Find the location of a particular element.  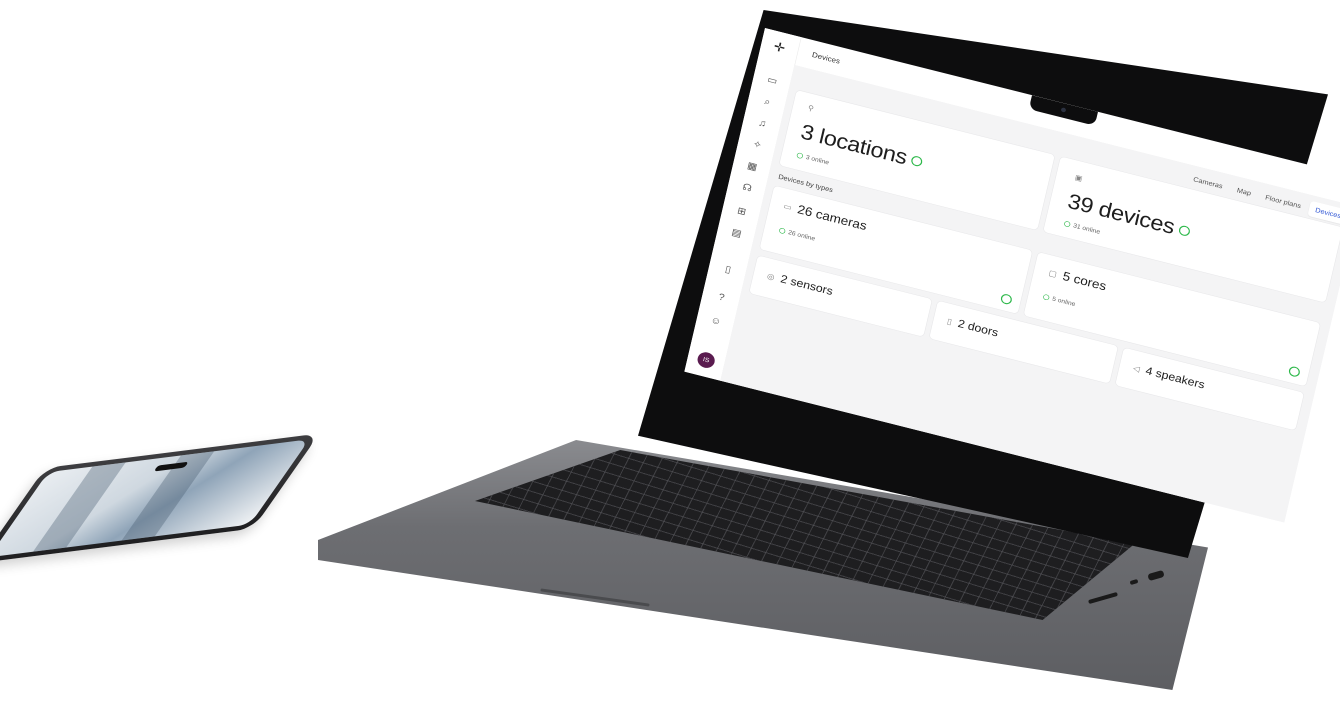

speakers-count: ◁ 4 speakers is located at coordinates (1169, 377).